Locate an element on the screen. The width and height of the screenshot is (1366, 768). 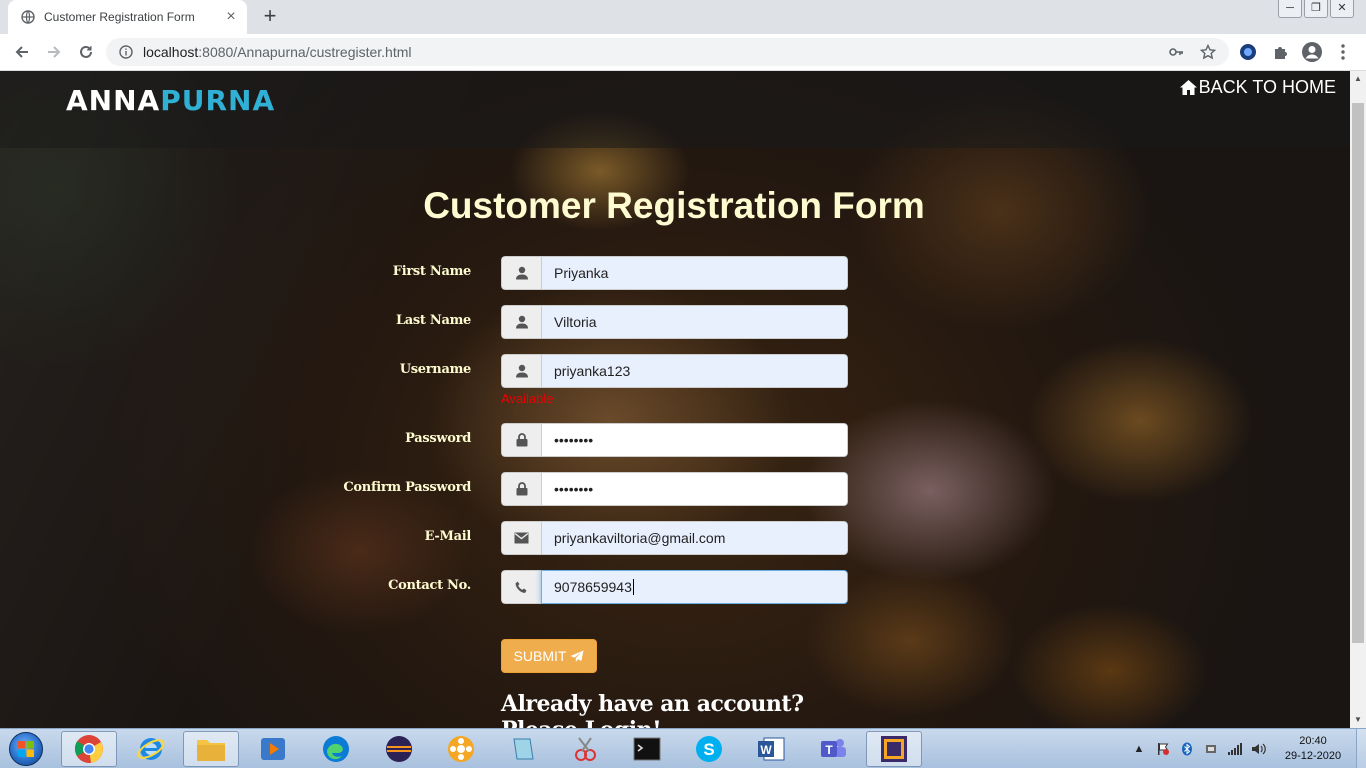
confirm-password-group: •••••••• is located at coordinates (674, 489).